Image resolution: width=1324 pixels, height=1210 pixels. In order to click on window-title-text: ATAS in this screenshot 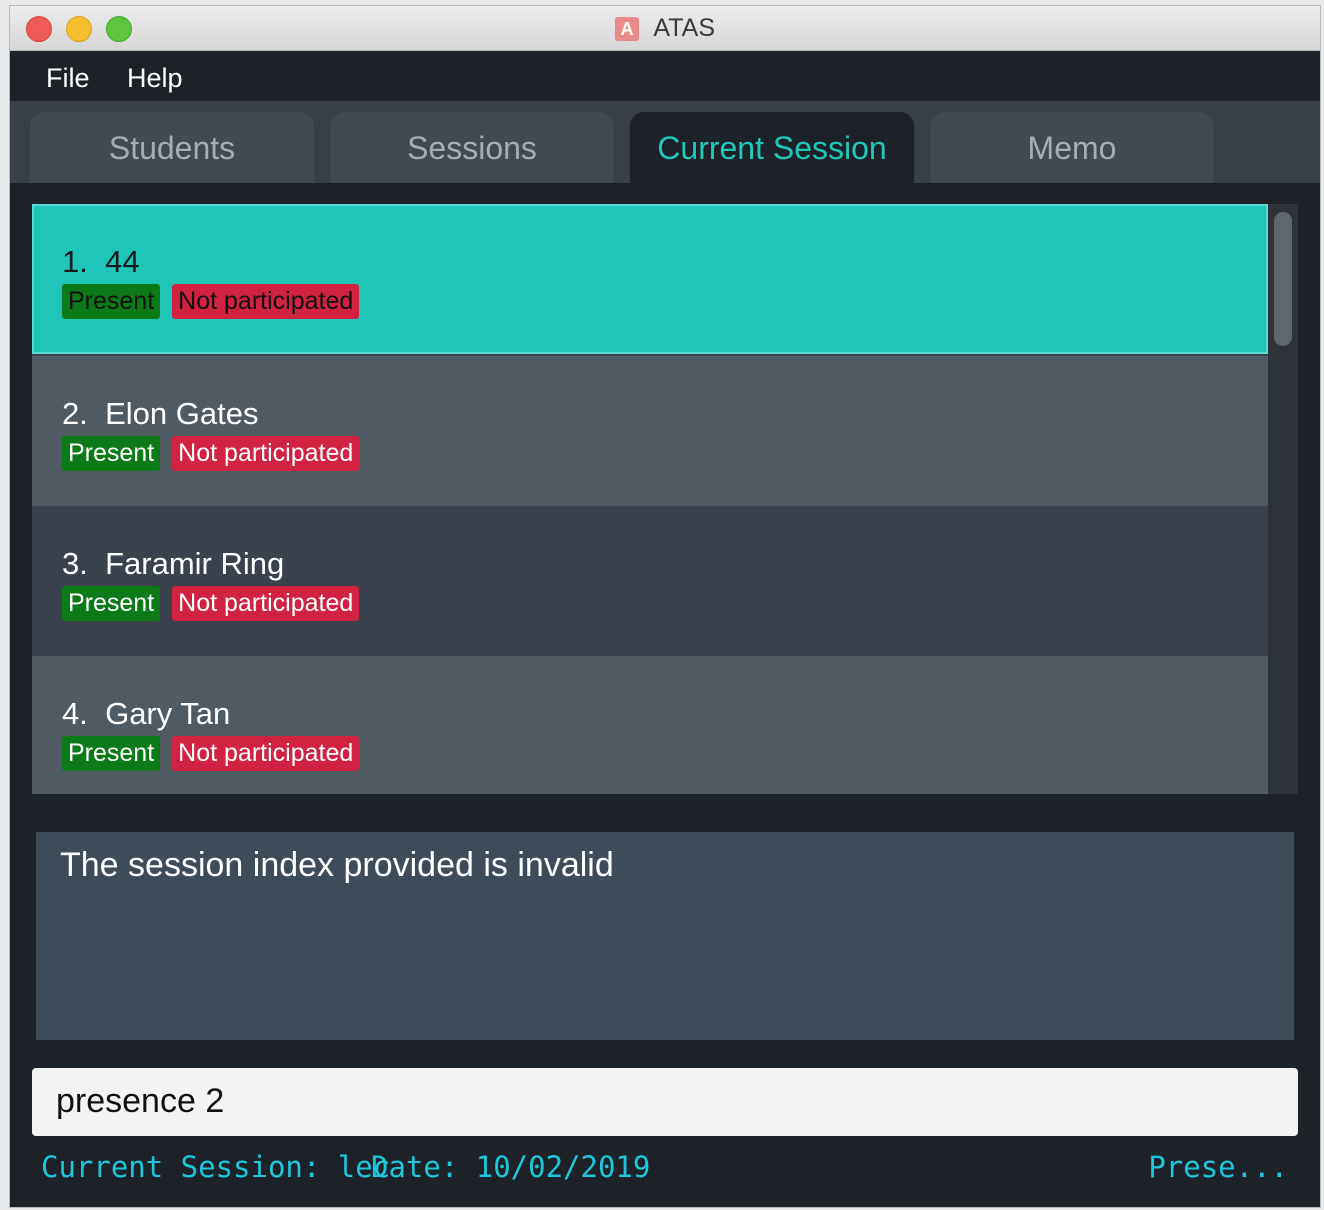, I will do `click(684, 28)`.